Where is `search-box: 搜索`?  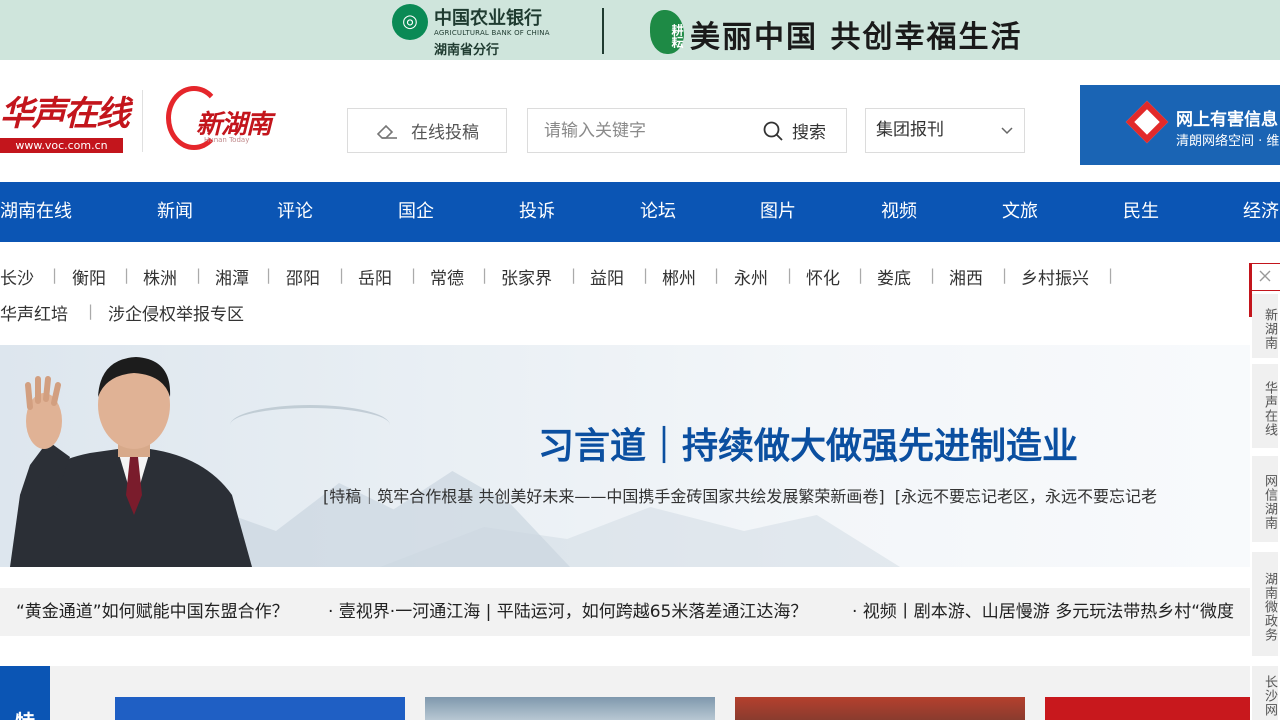 search-box: 搜索 is located at coordinates (687, 130).